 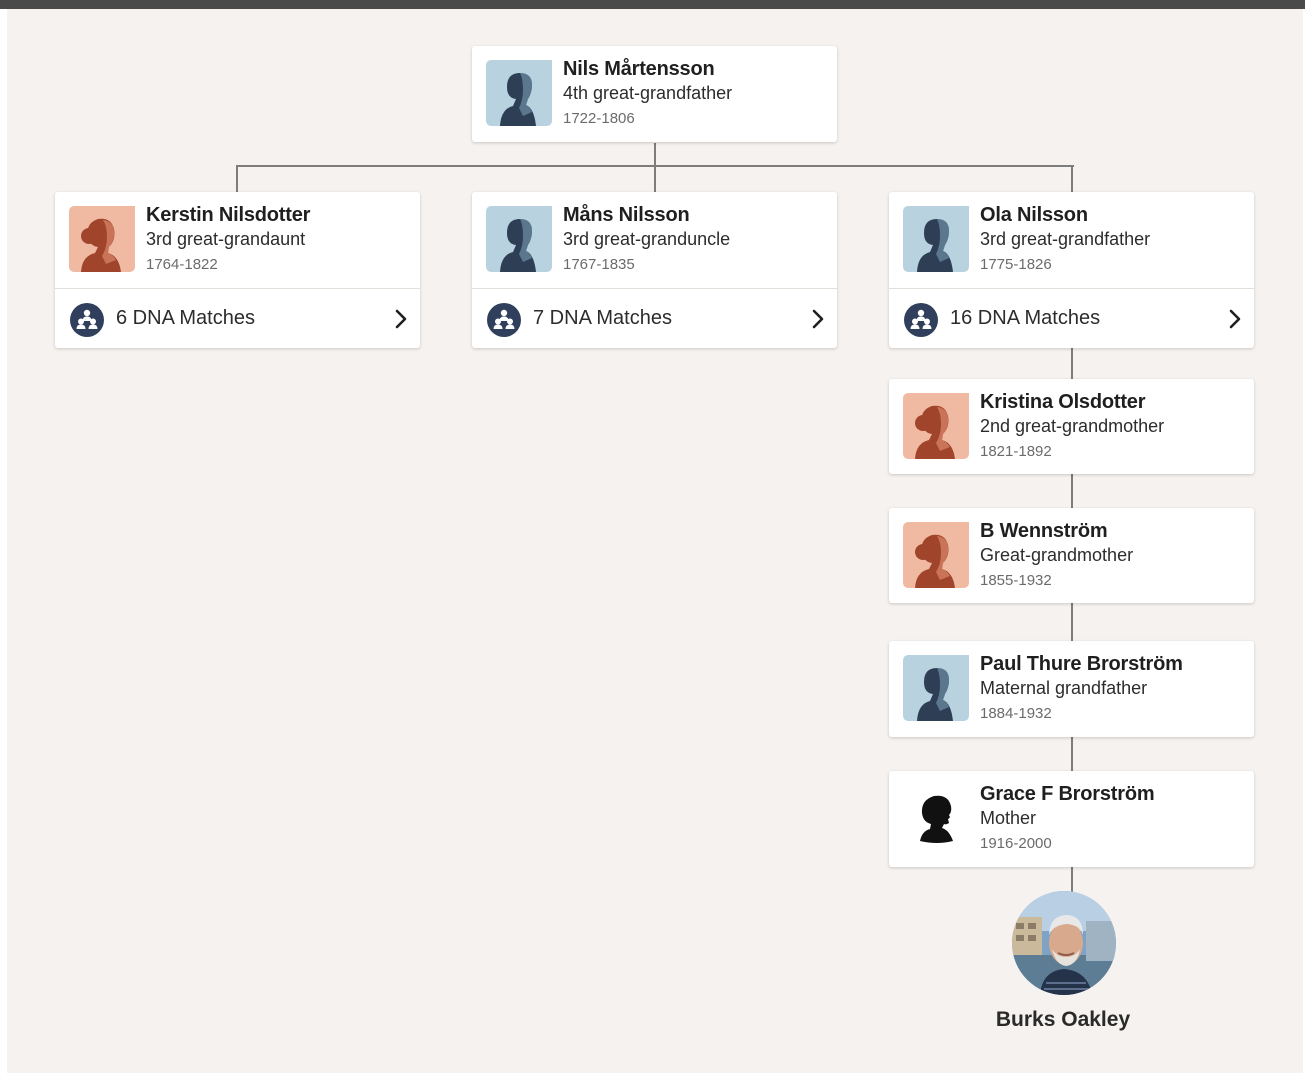 I want to click on user-name: Burks Oakley, so click(x=1063, y=1019).